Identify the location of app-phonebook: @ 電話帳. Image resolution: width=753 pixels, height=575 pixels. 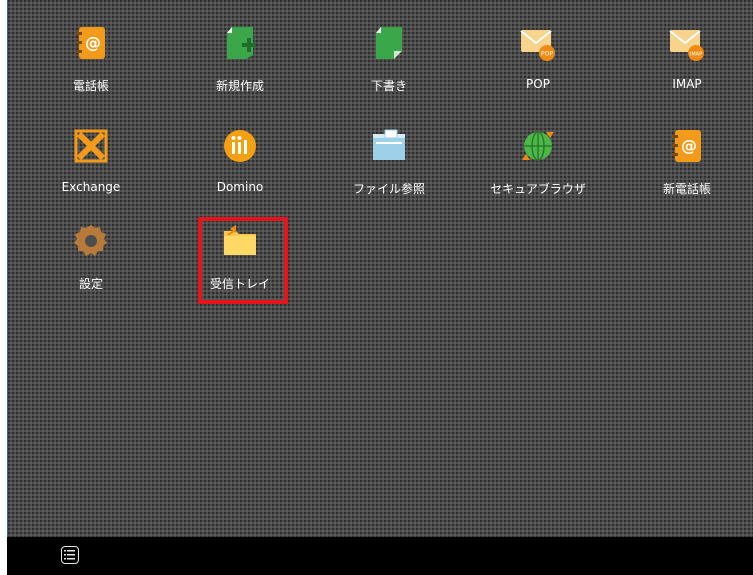
(91, 61).